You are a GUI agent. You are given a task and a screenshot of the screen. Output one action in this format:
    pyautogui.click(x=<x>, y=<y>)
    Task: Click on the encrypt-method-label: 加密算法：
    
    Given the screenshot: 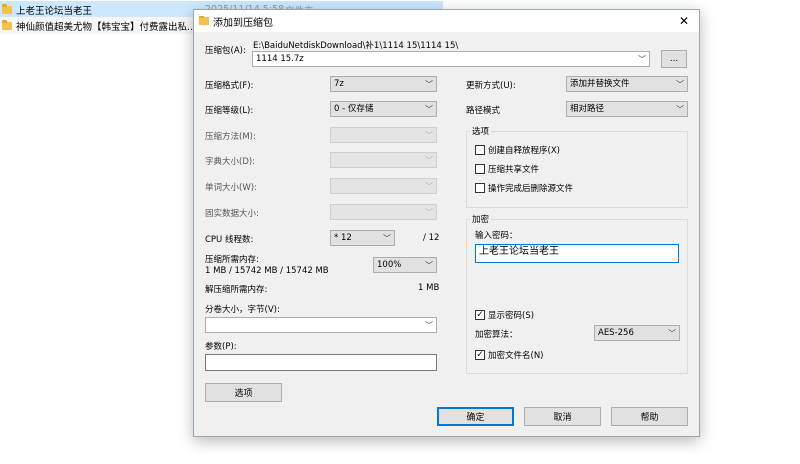 What is the action you would take?
    pyautogui.click(x=496, y=335)
    